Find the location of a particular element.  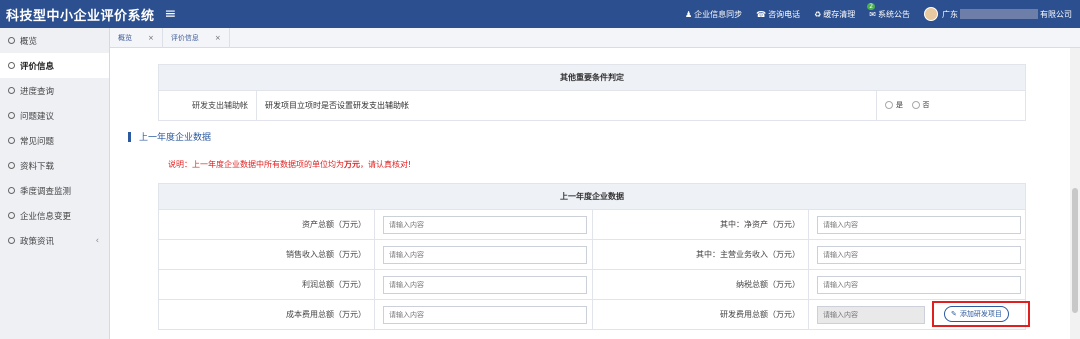

total-tax-input is located at coordinates (919, 284).